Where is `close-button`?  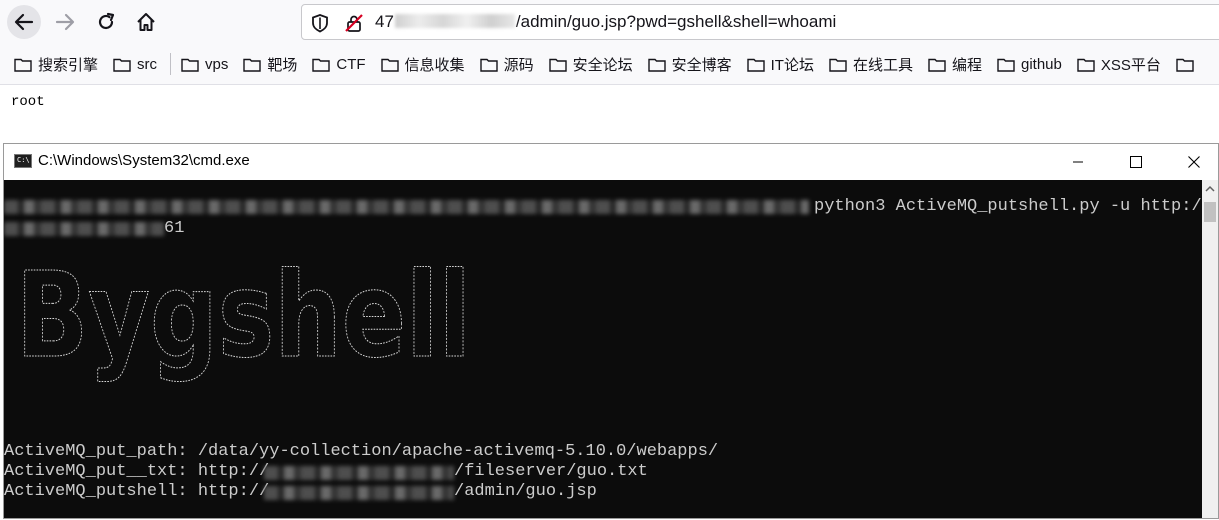 close-button is located at coordinates (1192, 162).